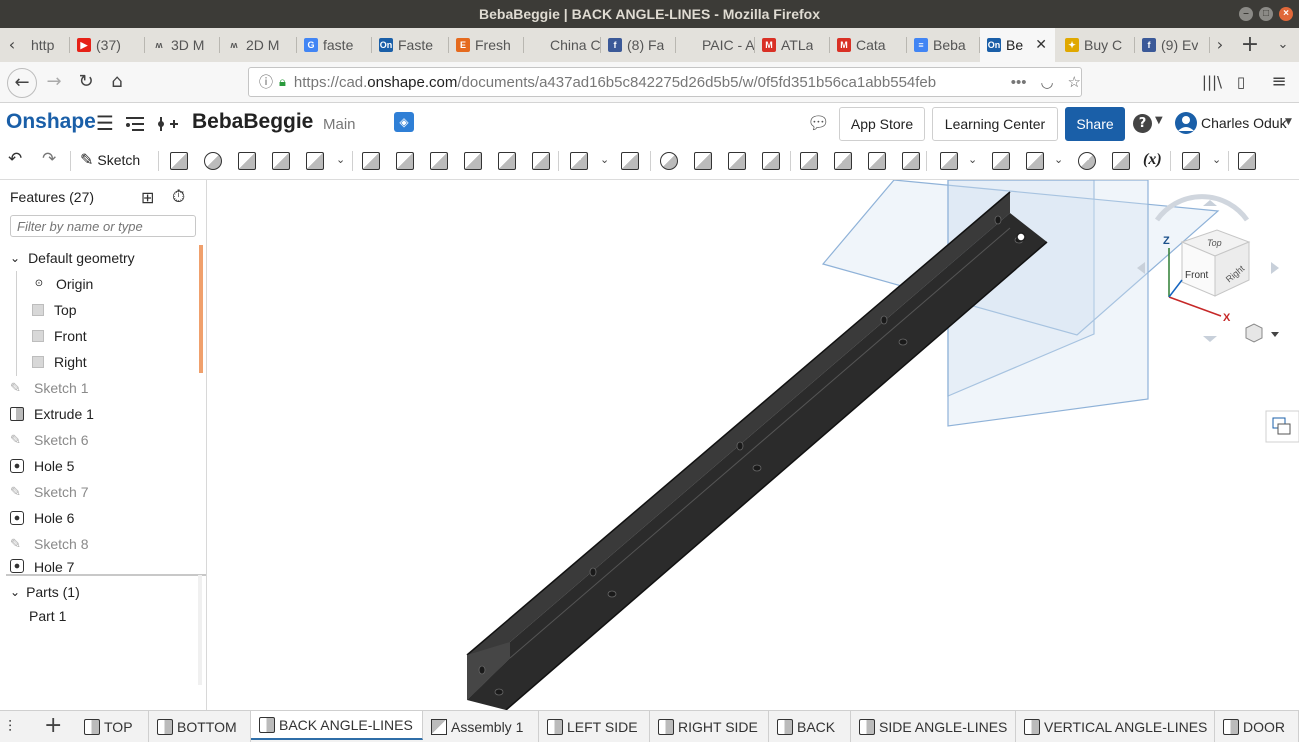 Image resolution: width=1299 pixels, height=742 pixels. Describe the element at coordinates (371, 161) in the screenshot. I see `fillet-icon` at that location.